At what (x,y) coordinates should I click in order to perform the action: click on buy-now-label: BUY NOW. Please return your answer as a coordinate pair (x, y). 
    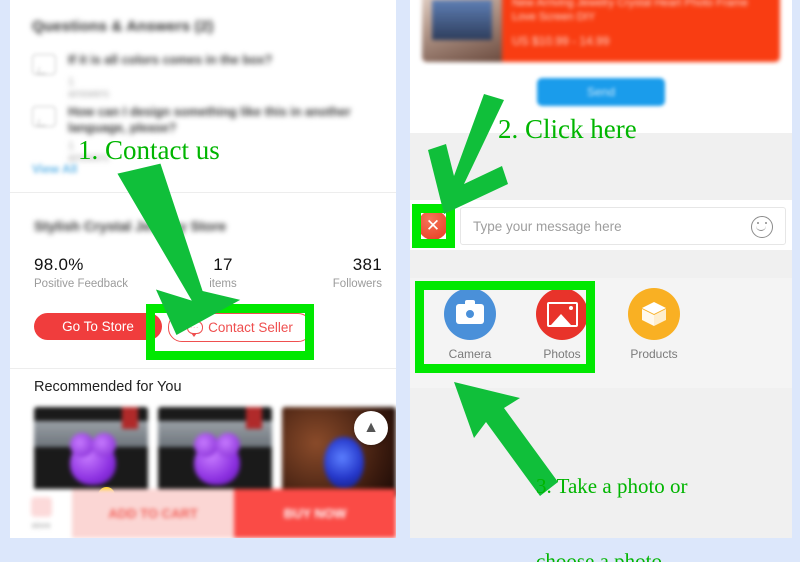
    Looking at the image, I should click on (315, 513).